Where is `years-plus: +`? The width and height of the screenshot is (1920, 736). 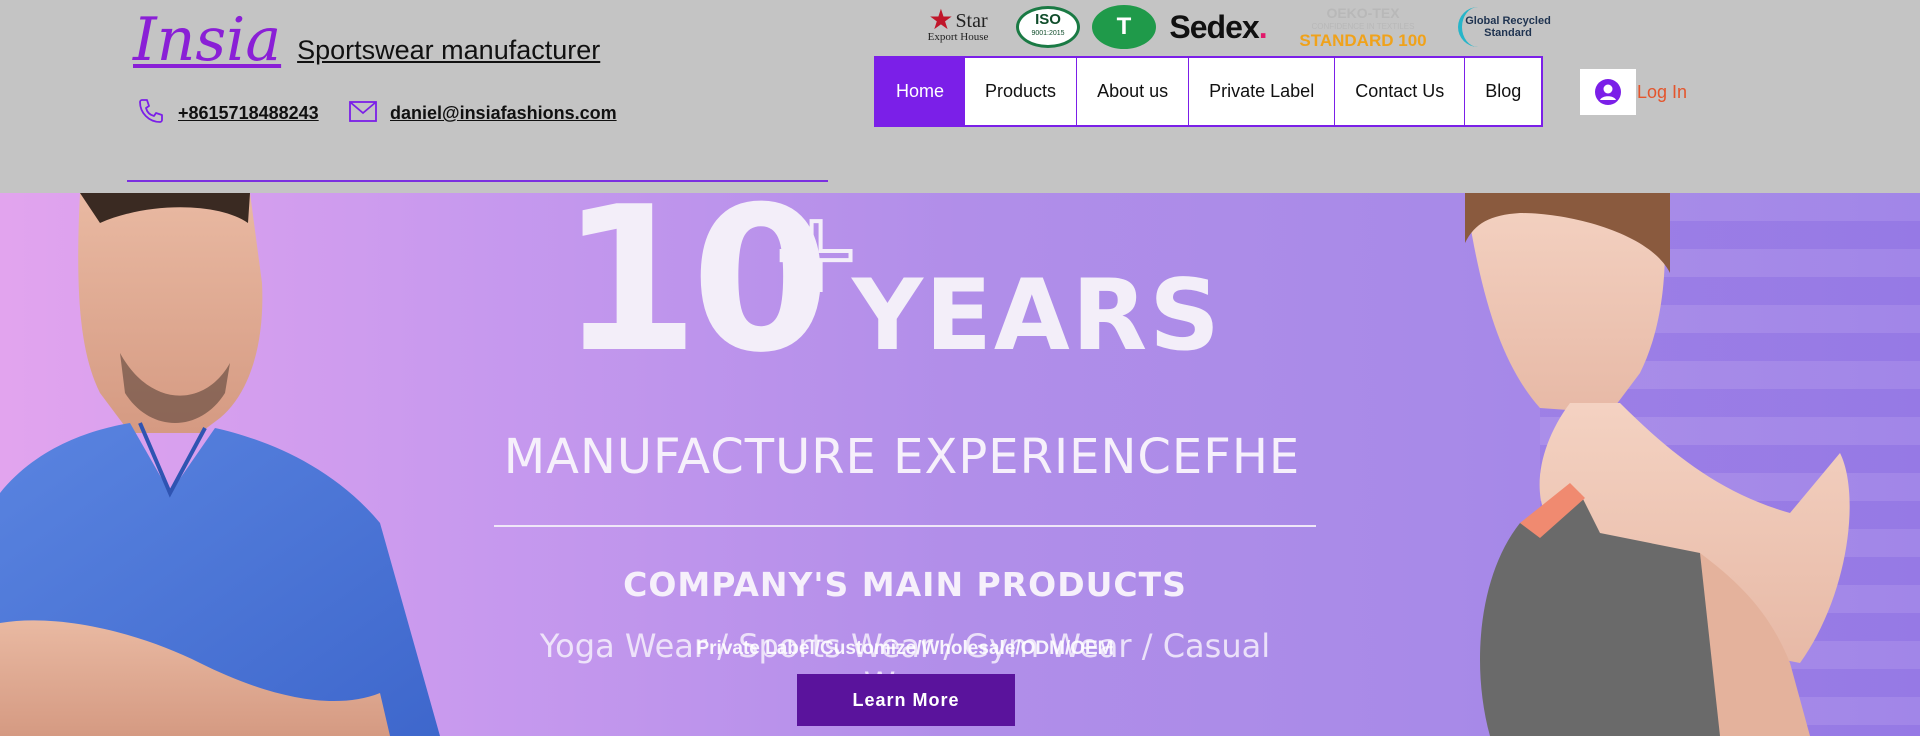
years-plus: + is located at coordinates (816, 254).